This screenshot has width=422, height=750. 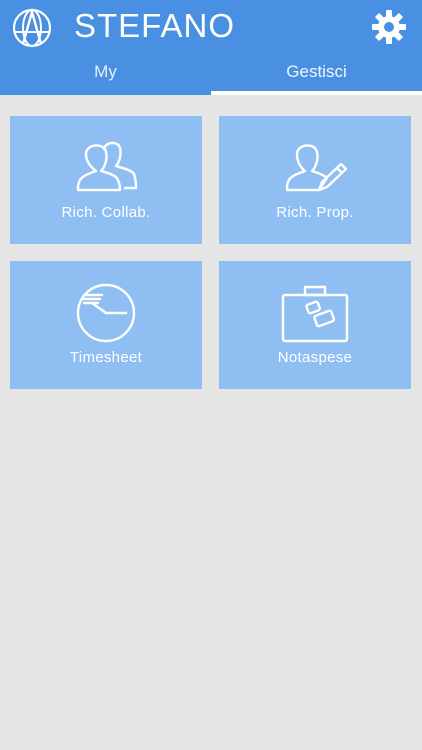 I want to click on tile-rich-prop: Rich. Prop., so click(x=315, y=180).